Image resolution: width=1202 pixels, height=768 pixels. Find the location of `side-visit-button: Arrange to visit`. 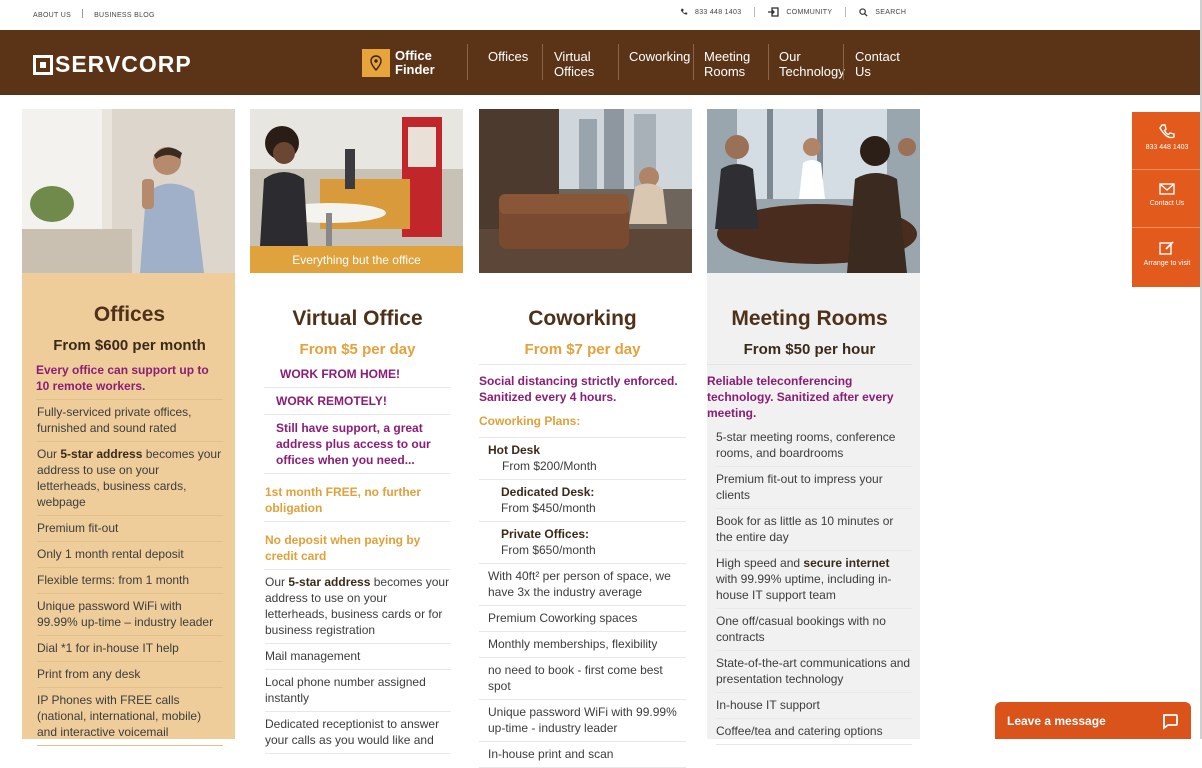

side-visit-button: Arrange to visit is located at coordinates (1167, 257).